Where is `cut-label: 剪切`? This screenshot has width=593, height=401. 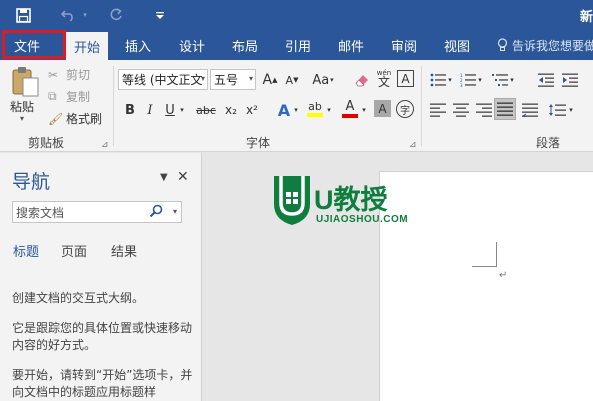
cut-label: 剪切 is located at coordinates (78, 75).